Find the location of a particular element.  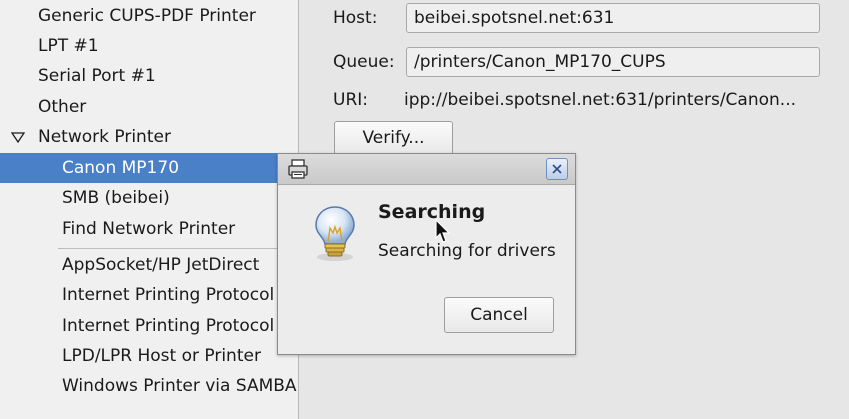

list-item: SMB (beibei) is located at coordinates (149, 198).